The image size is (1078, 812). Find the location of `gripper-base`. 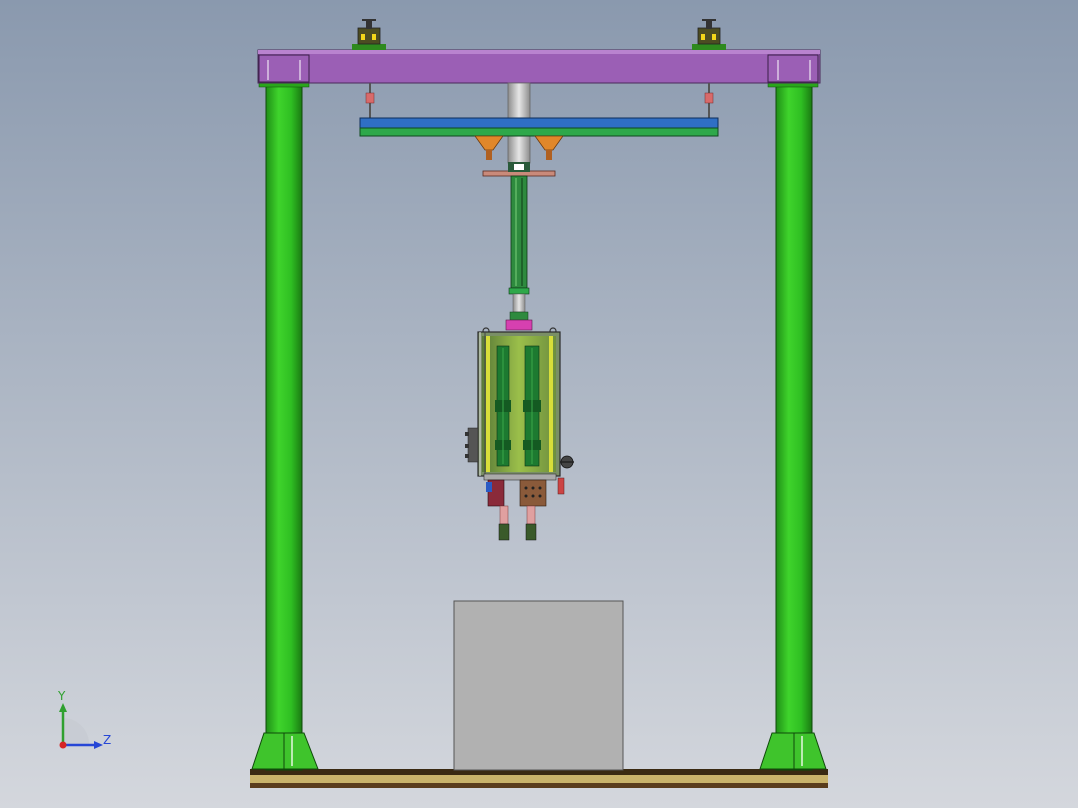

gripper-base is located at coordinates (520, 490).